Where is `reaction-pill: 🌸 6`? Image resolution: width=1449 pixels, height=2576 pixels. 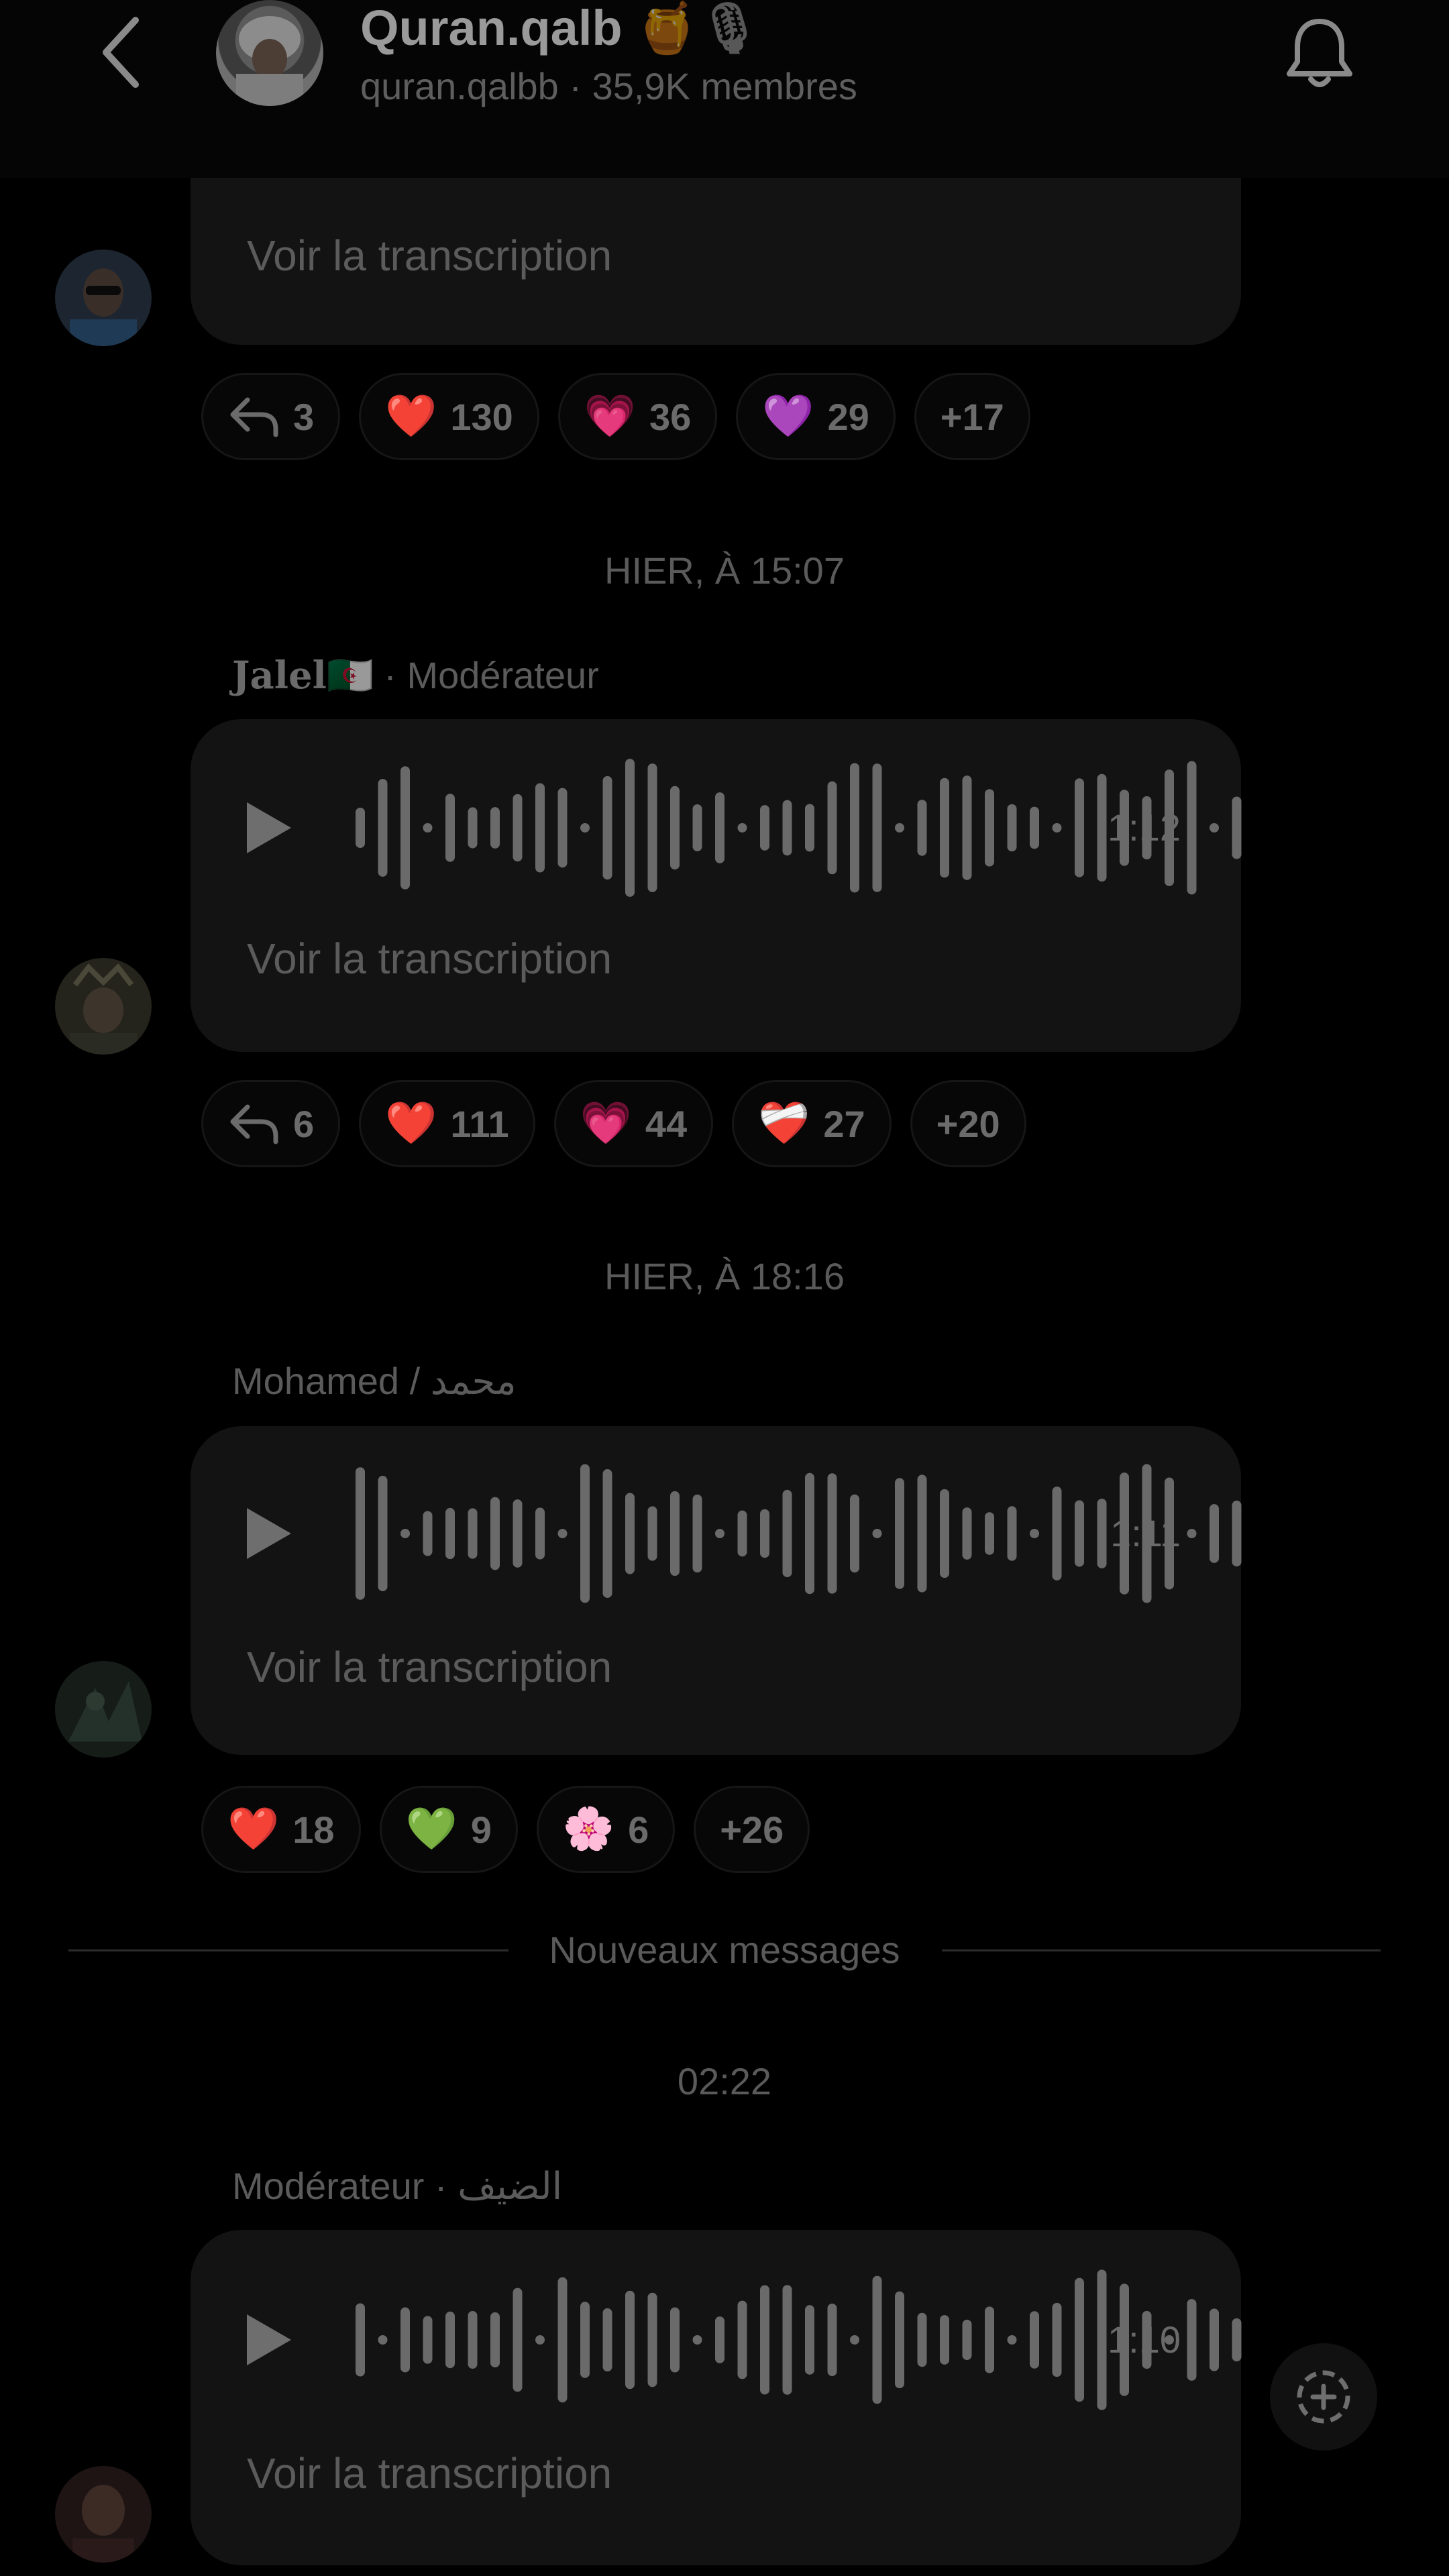
reaction-pill: 🌸 6 is located at coordinates (606, 1829).